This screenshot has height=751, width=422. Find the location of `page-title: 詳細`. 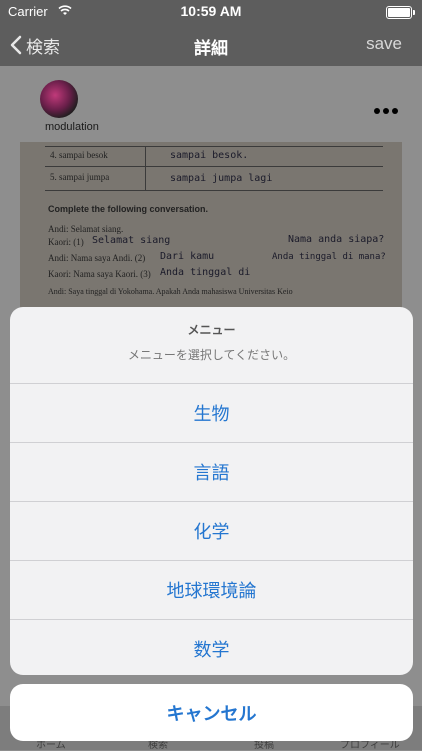

page-title: 詳細 is located at coordinates (211, 49).